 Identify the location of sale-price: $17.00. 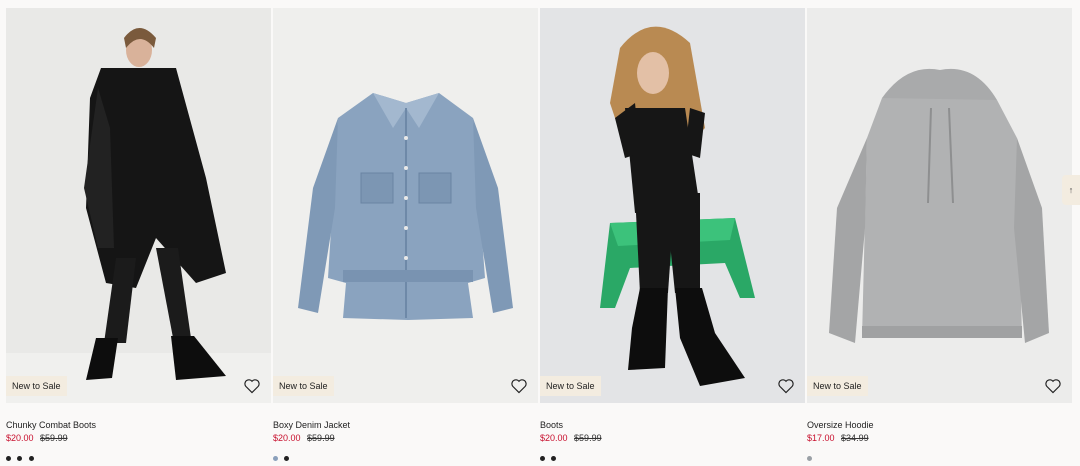
(821, 438).